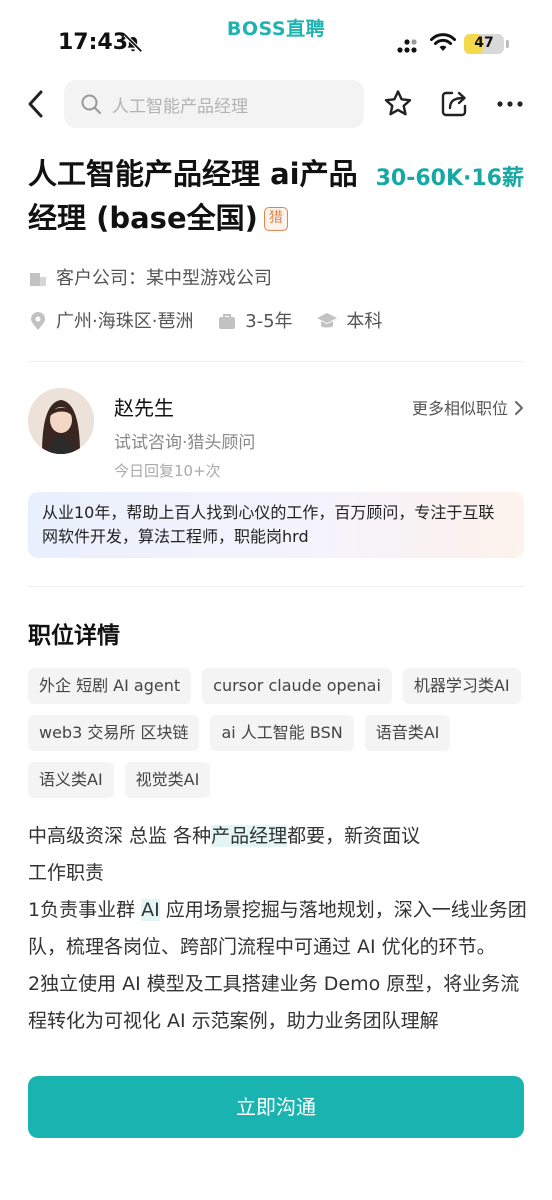  I want to click on job-location: 广州·海珠区·琶洲, so click(125, 321).